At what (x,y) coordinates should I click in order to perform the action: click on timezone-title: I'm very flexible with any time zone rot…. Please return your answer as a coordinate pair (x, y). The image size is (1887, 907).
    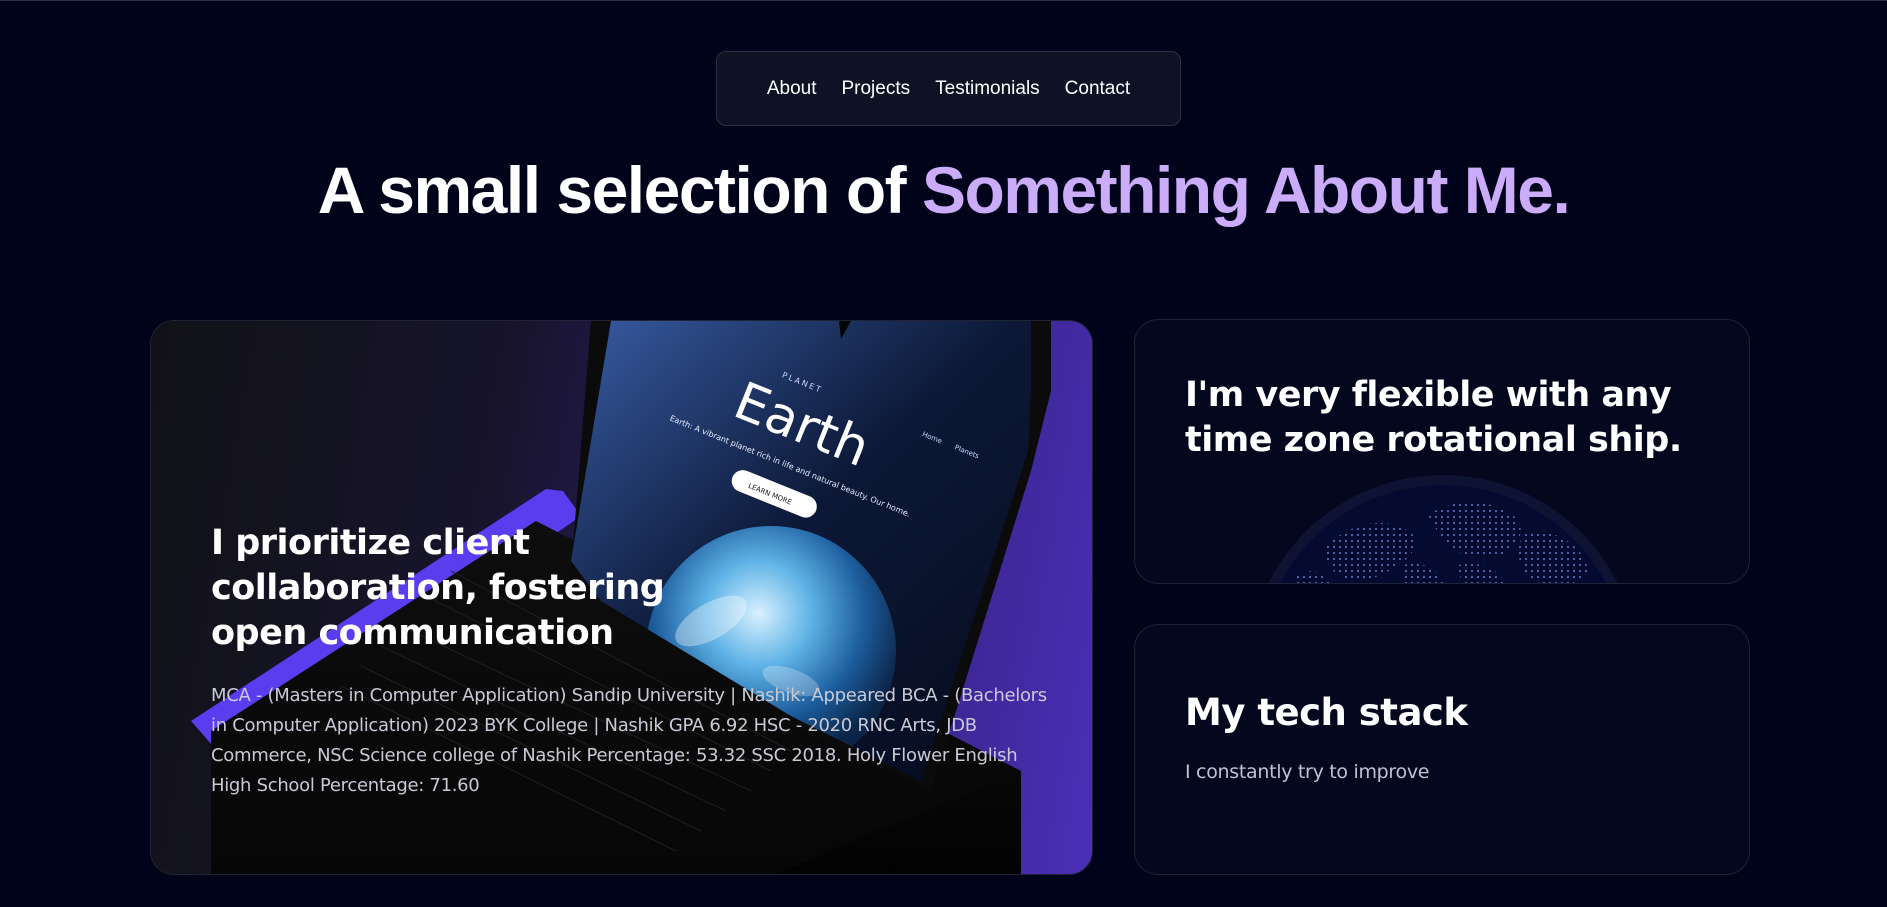
    Looking at the image, I should click on (1433, 417).